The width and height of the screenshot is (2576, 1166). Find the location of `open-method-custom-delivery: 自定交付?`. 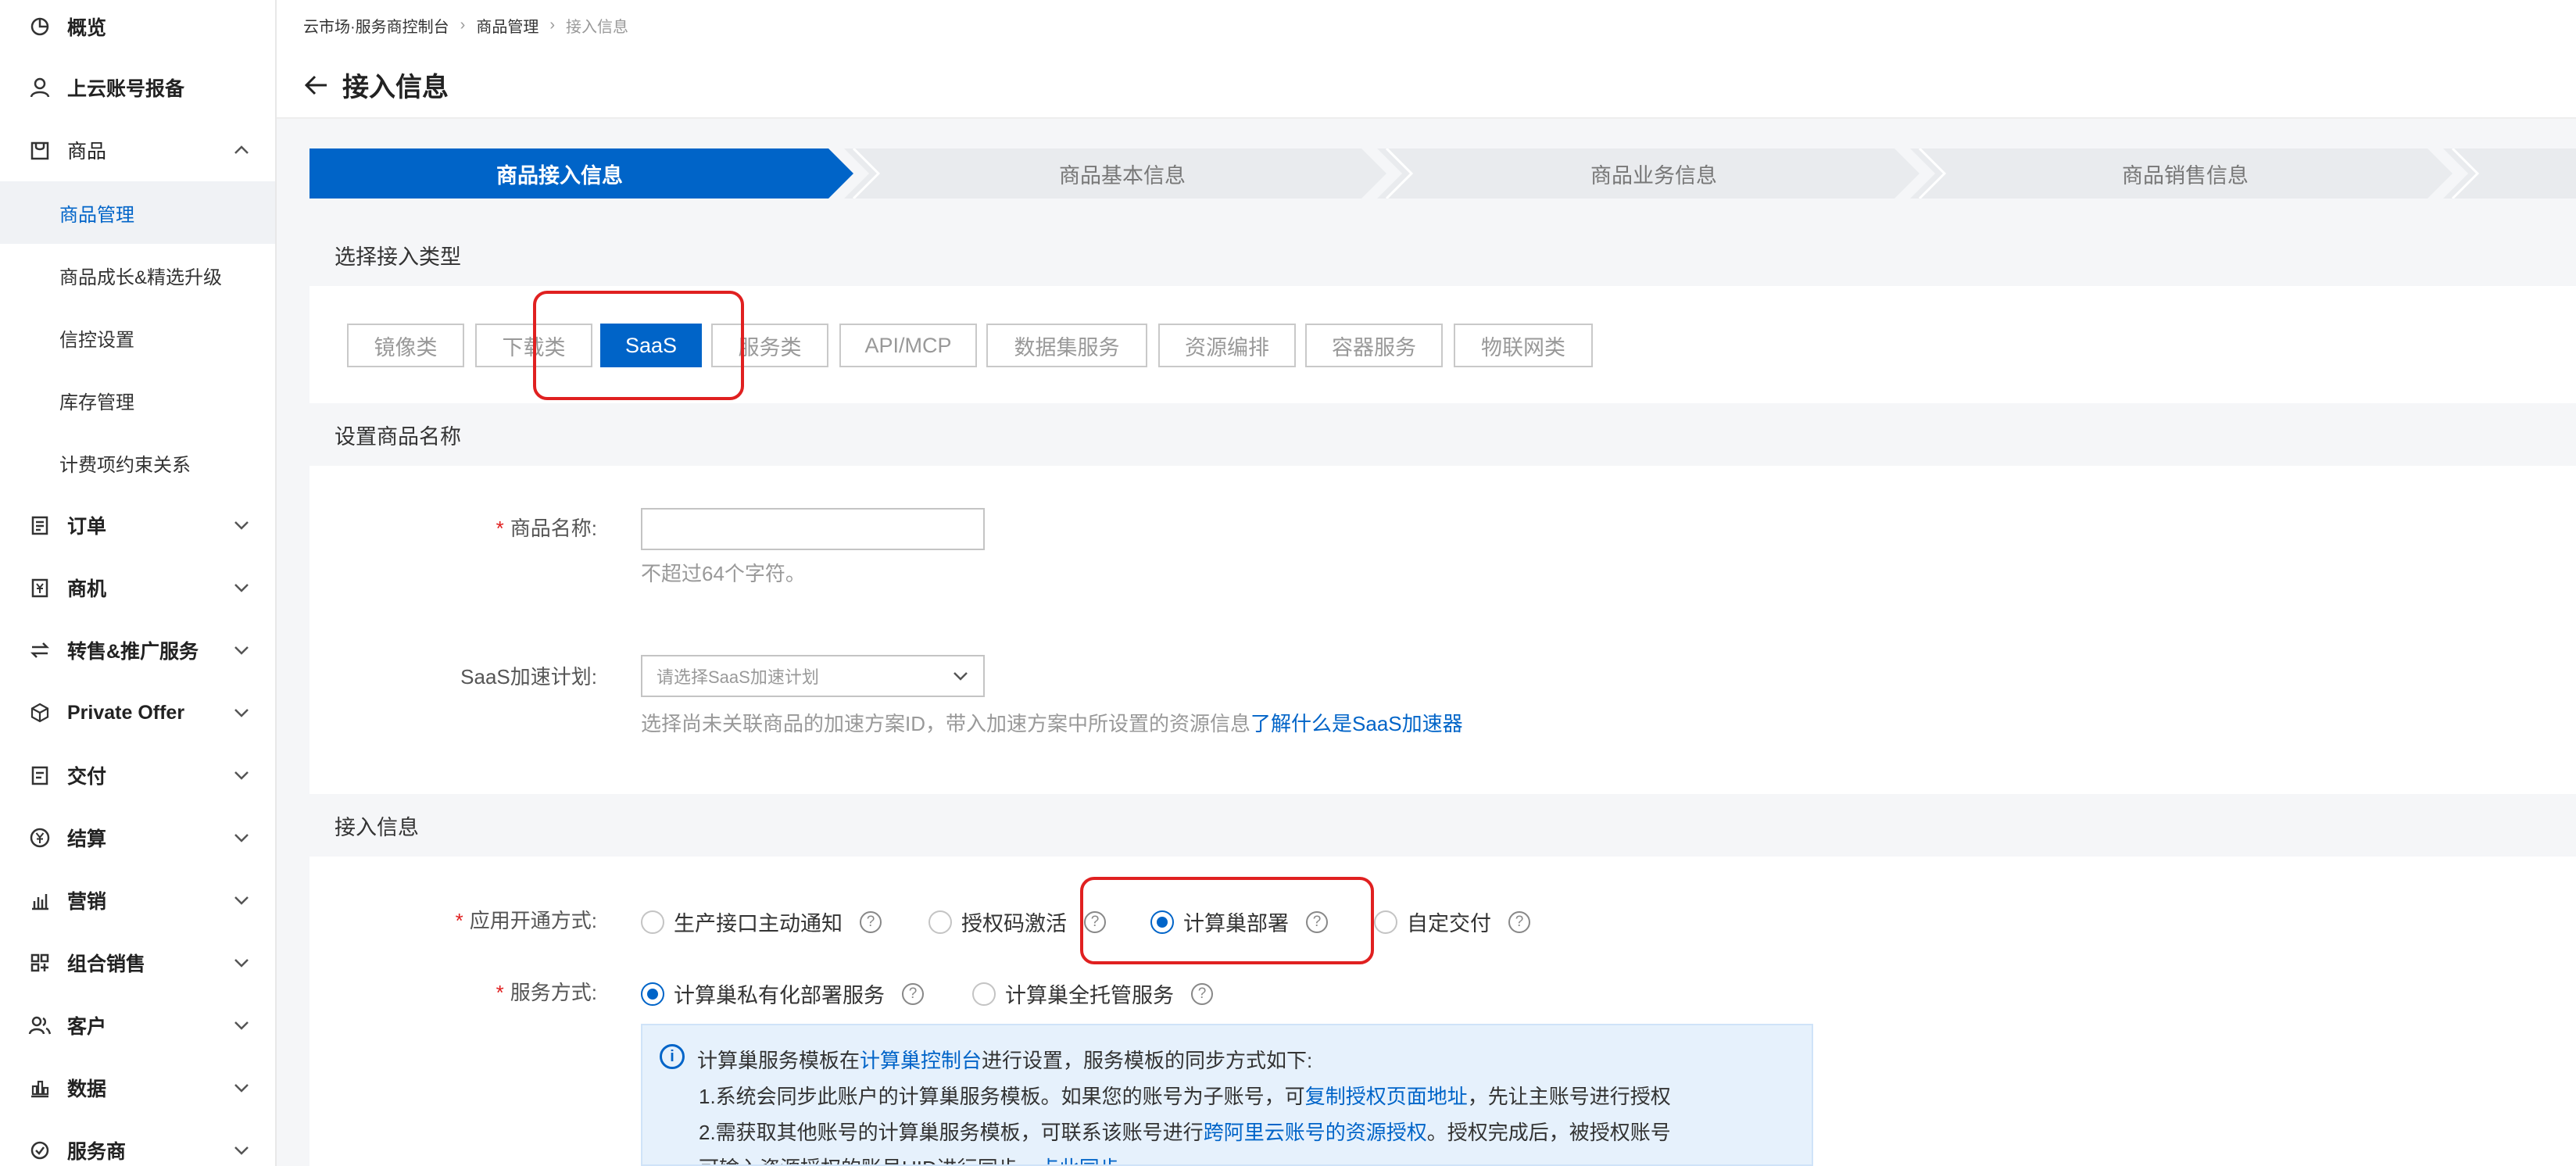

open-method-custom-delivery: 自定交付? is located at coordinates (1452, 922).